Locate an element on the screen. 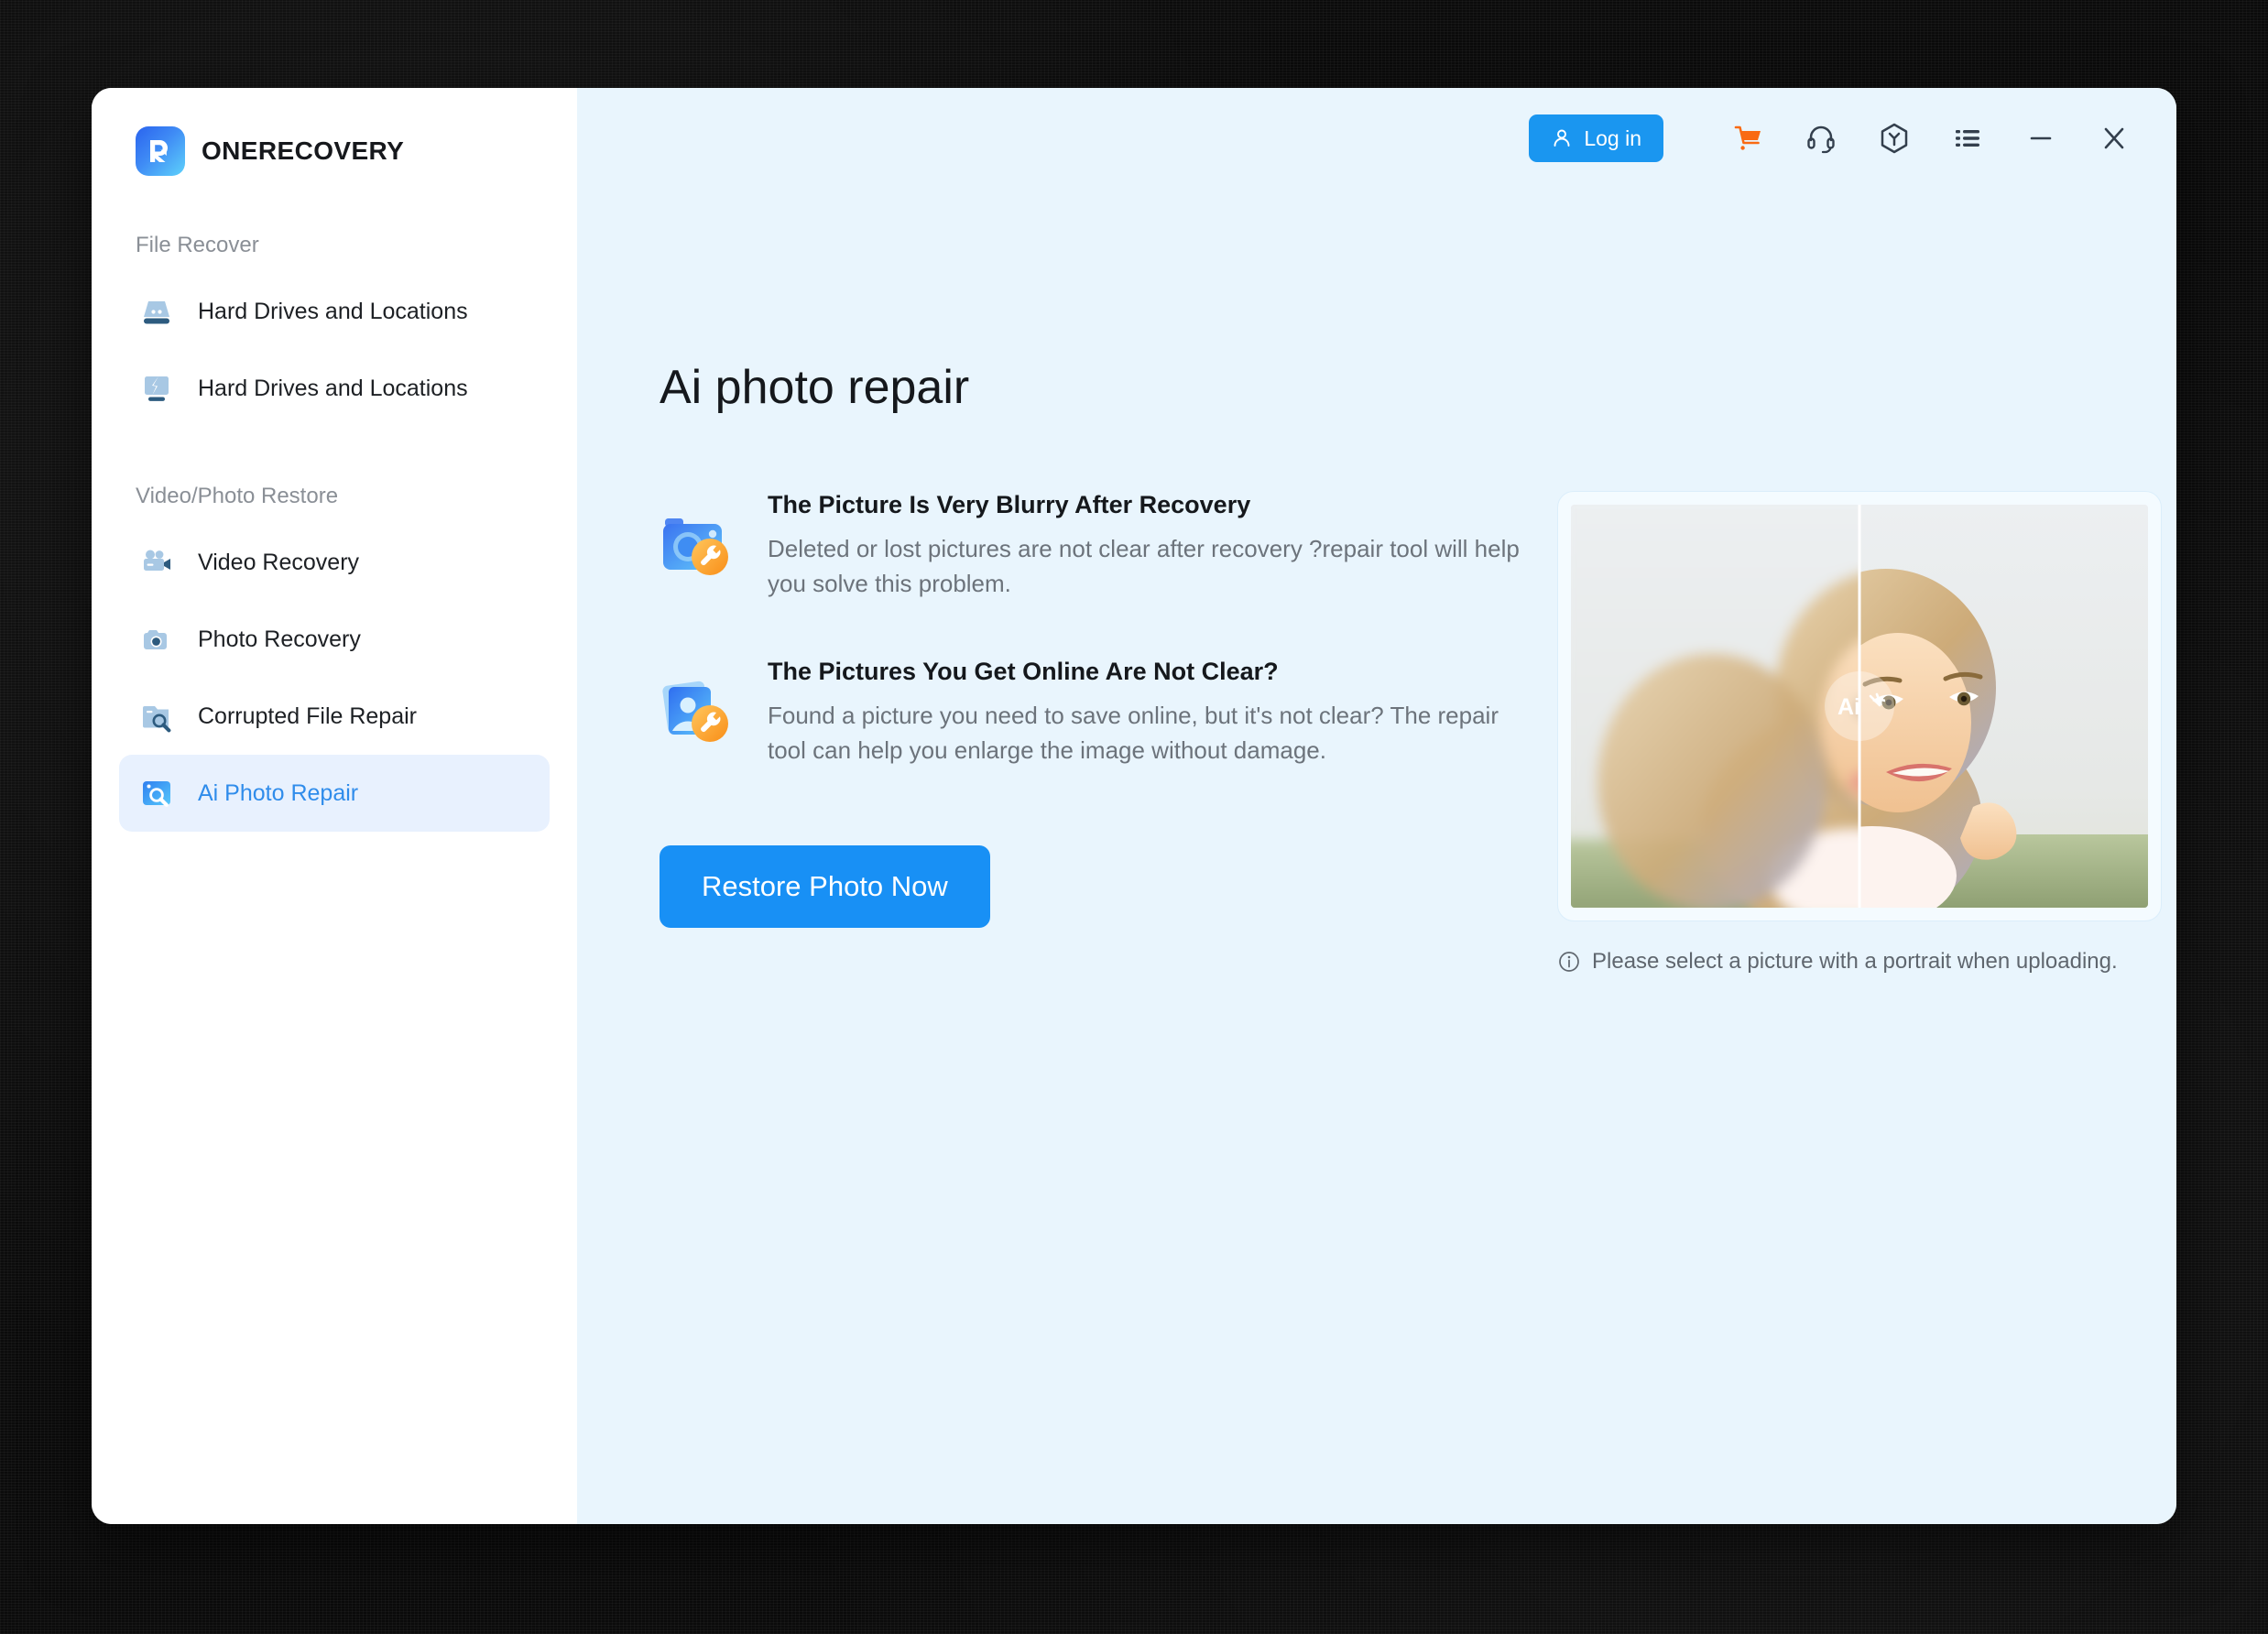 The image size is (2268, 1634). minimize-icon is located at coordinates (2041, 138).